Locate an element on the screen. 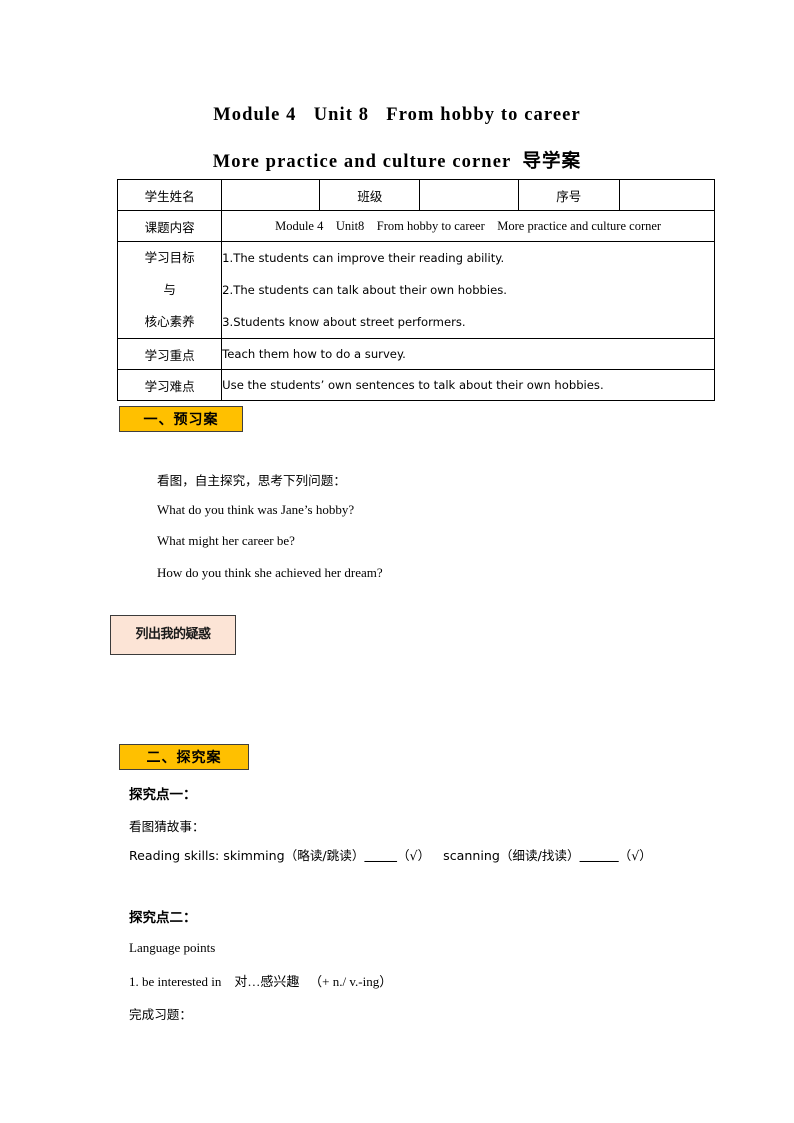 The height and width of the screenshot is (1123, 794). preview-question-2: What might her career be? is located at coordinates (226, 540).